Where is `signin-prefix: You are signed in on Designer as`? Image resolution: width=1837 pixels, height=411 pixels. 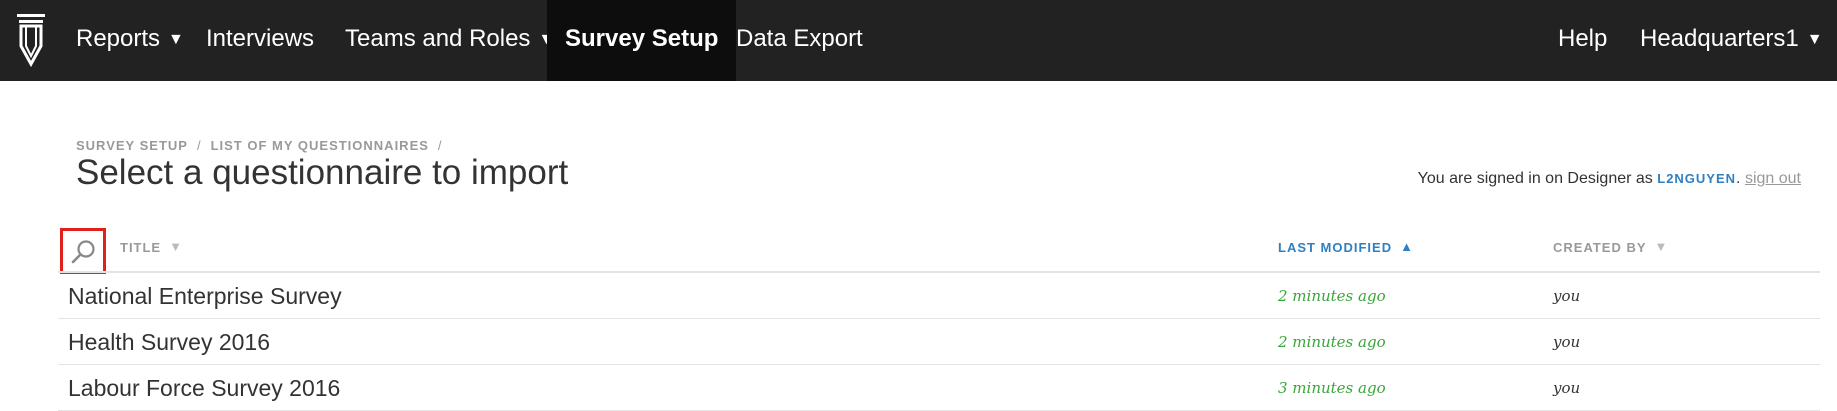 signin-prefix: You are signed in on Designer as is located at coordinates (1535, 178).